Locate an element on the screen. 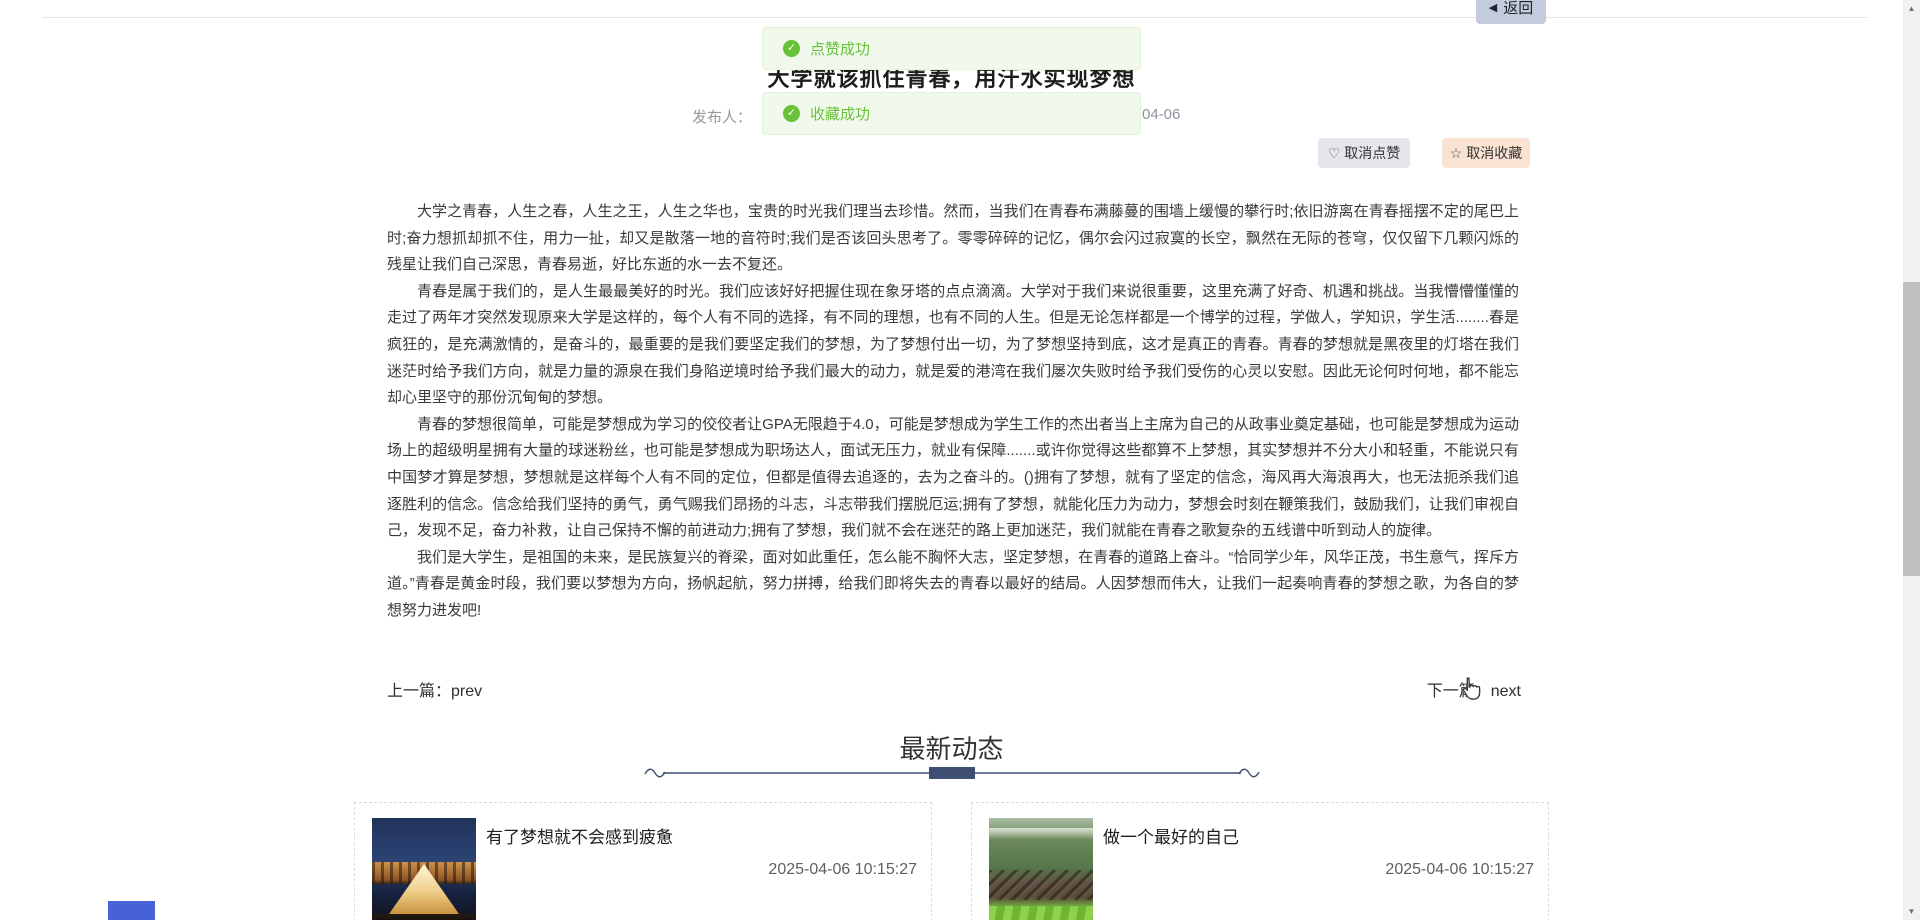  cancel-favorite-button: ☆ 取消收藏 is located at coordinates (1486, 153).